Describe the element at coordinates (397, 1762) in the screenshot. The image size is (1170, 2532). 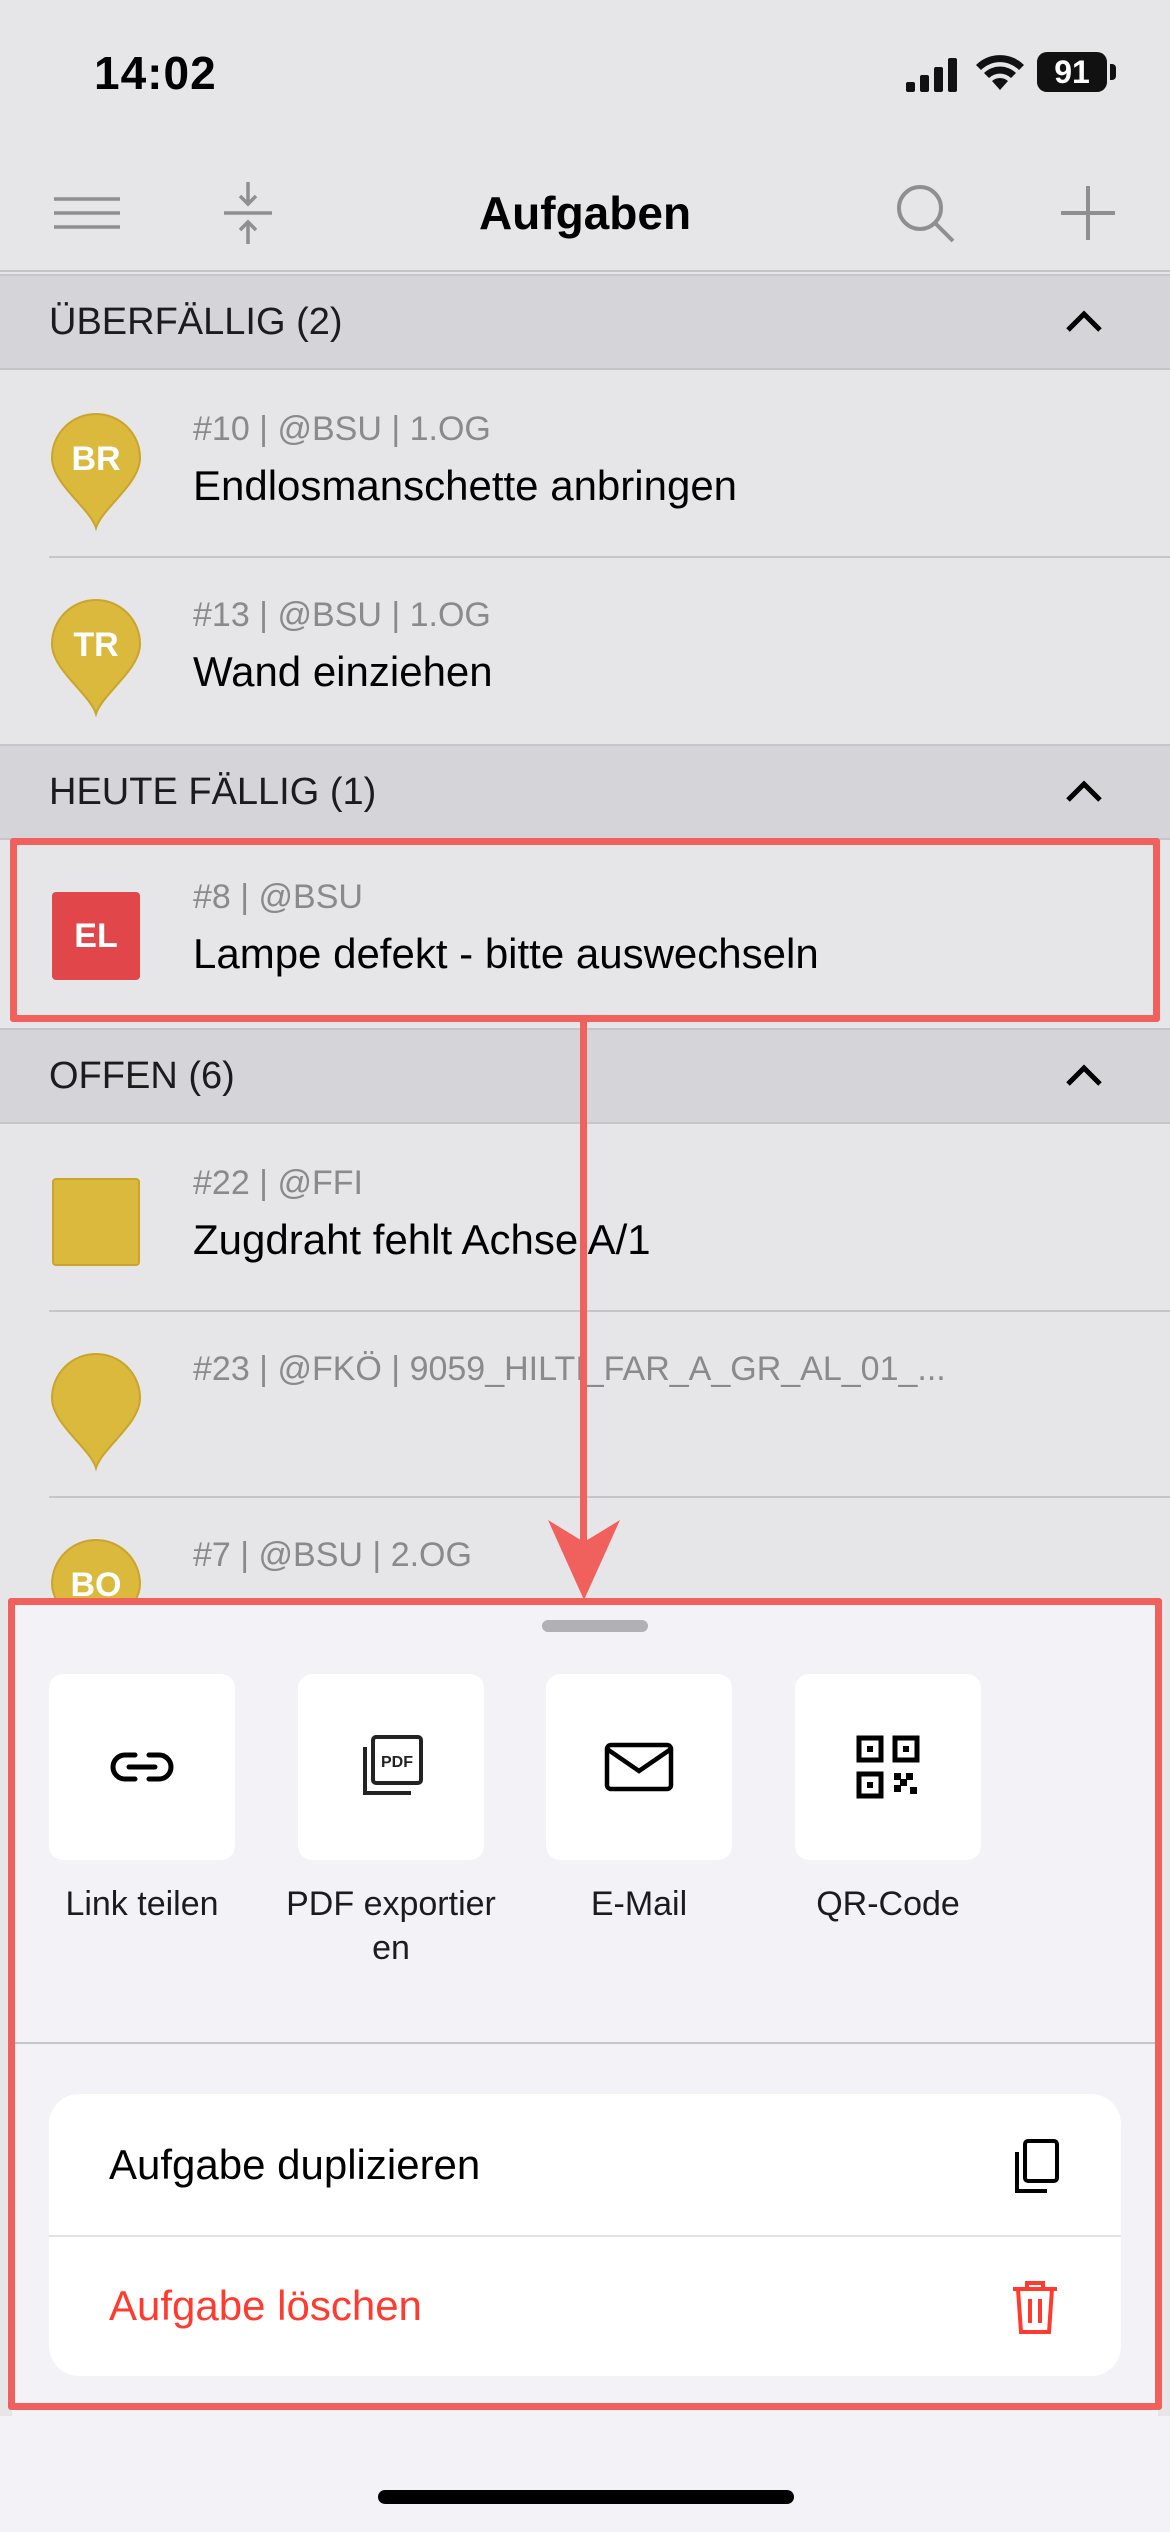
I see `svg-text: PDF` at that location.